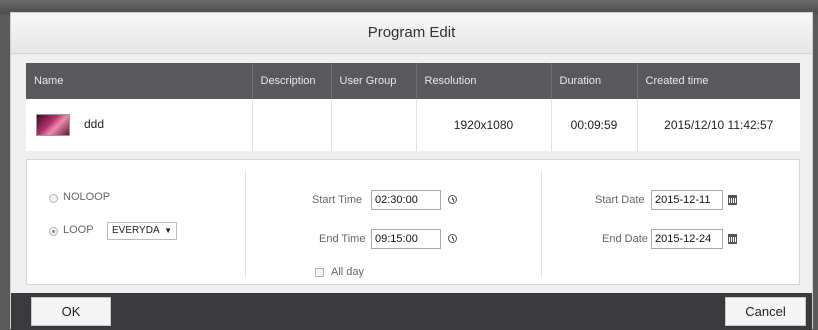 This screenshot has height=330, width=818. What do you see at coordinates (406, 239) in the screenshot?
I see `end-time-input: 09:15:00` at bounding box center [406, 239].